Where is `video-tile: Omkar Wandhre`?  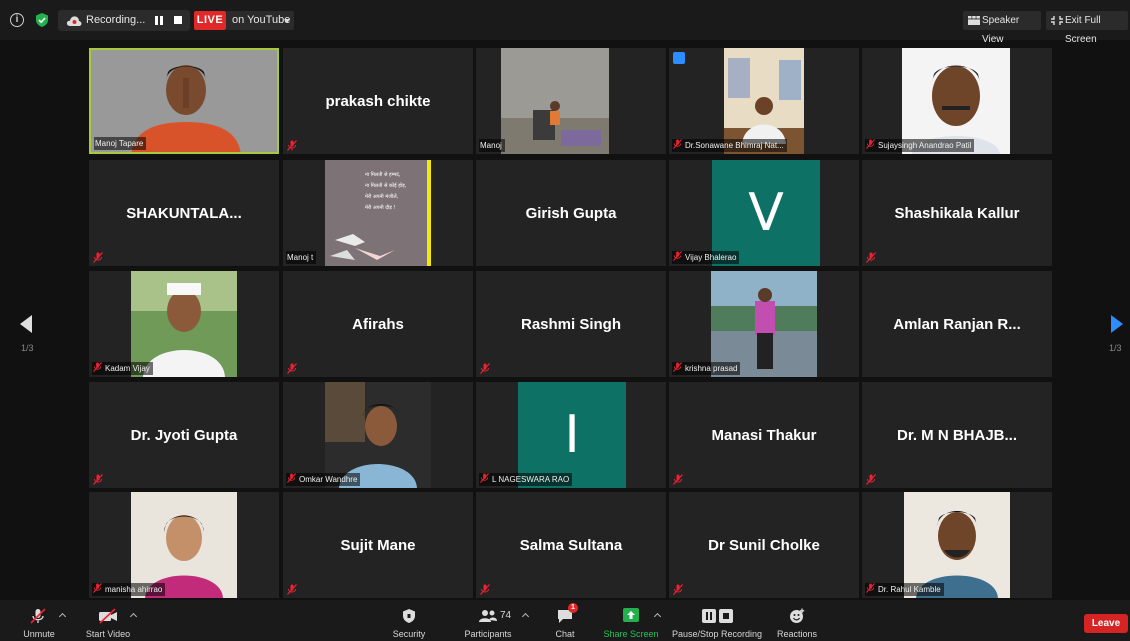 video-tile: Omkar Wandhre is located at coordinates (378, 435).